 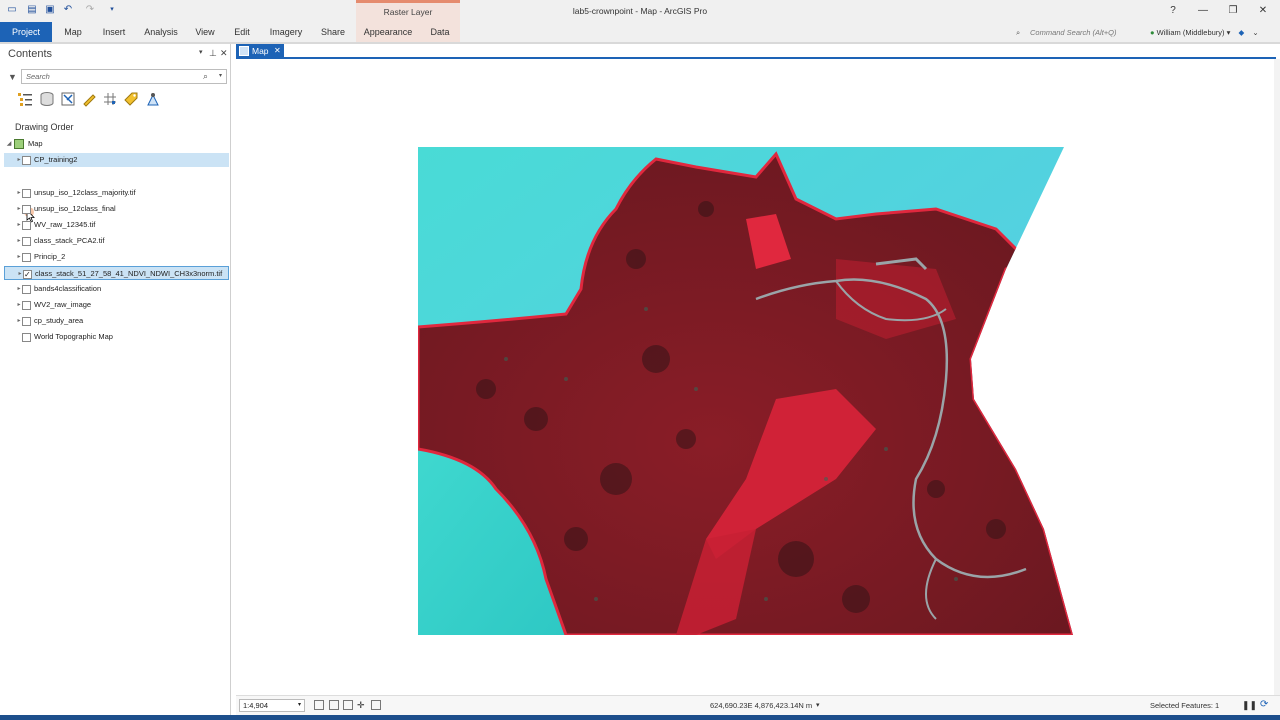 I want to click on full-extent-icon, so click(x=334, y=705).